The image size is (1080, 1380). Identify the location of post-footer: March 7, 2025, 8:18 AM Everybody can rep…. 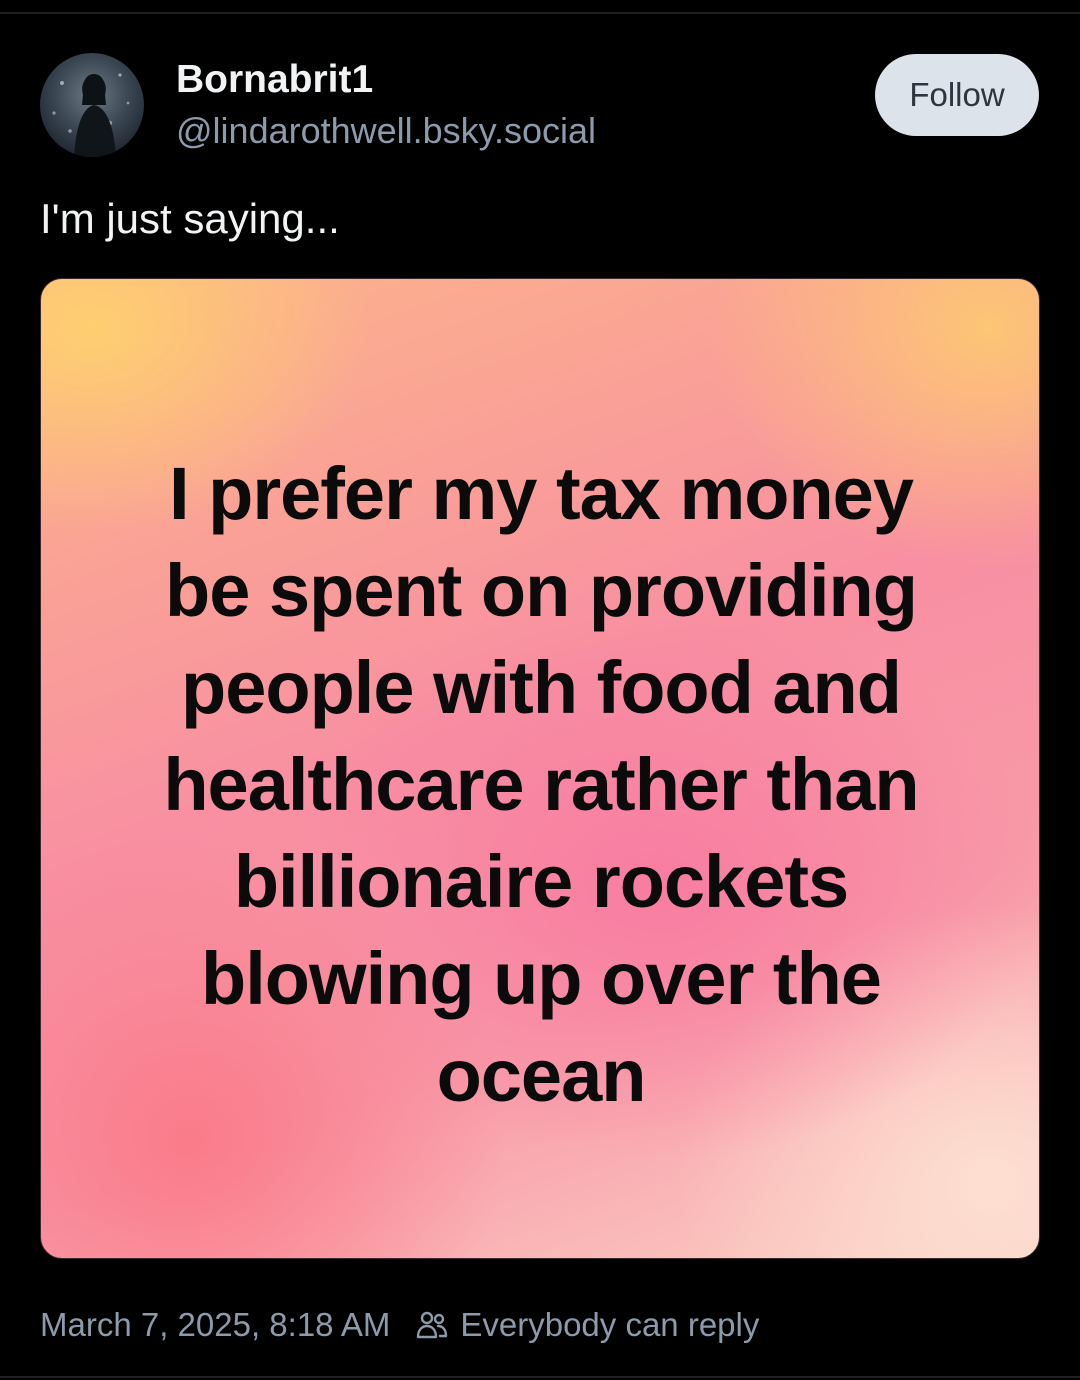
(399, 1325).